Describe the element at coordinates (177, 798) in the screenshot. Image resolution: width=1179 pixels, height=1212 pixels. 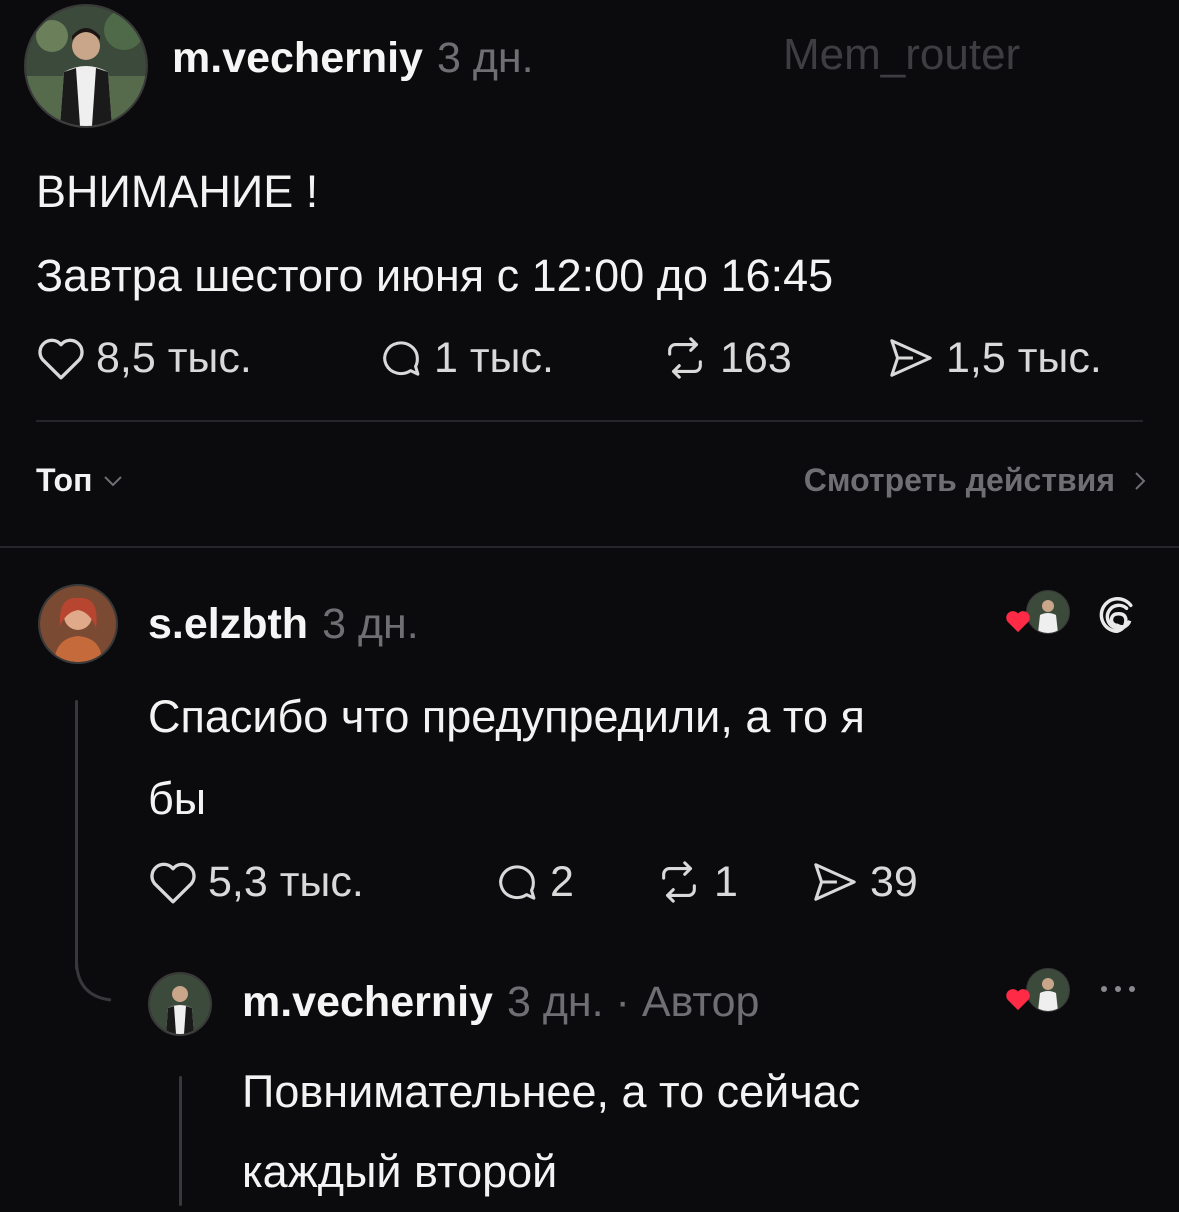
I see `comment-text-line: бы` at that location.